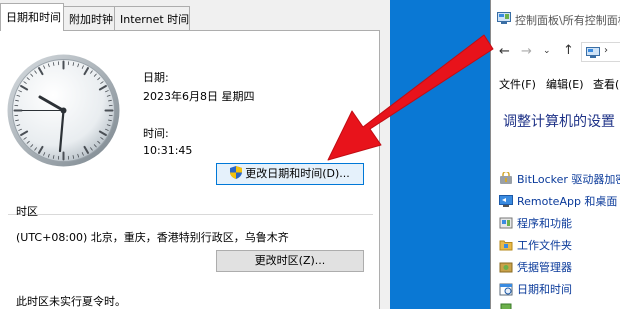 This screenshot has width=620, height=309. I want to click on tab-date-time: 日期和时间, so click(32, 17).